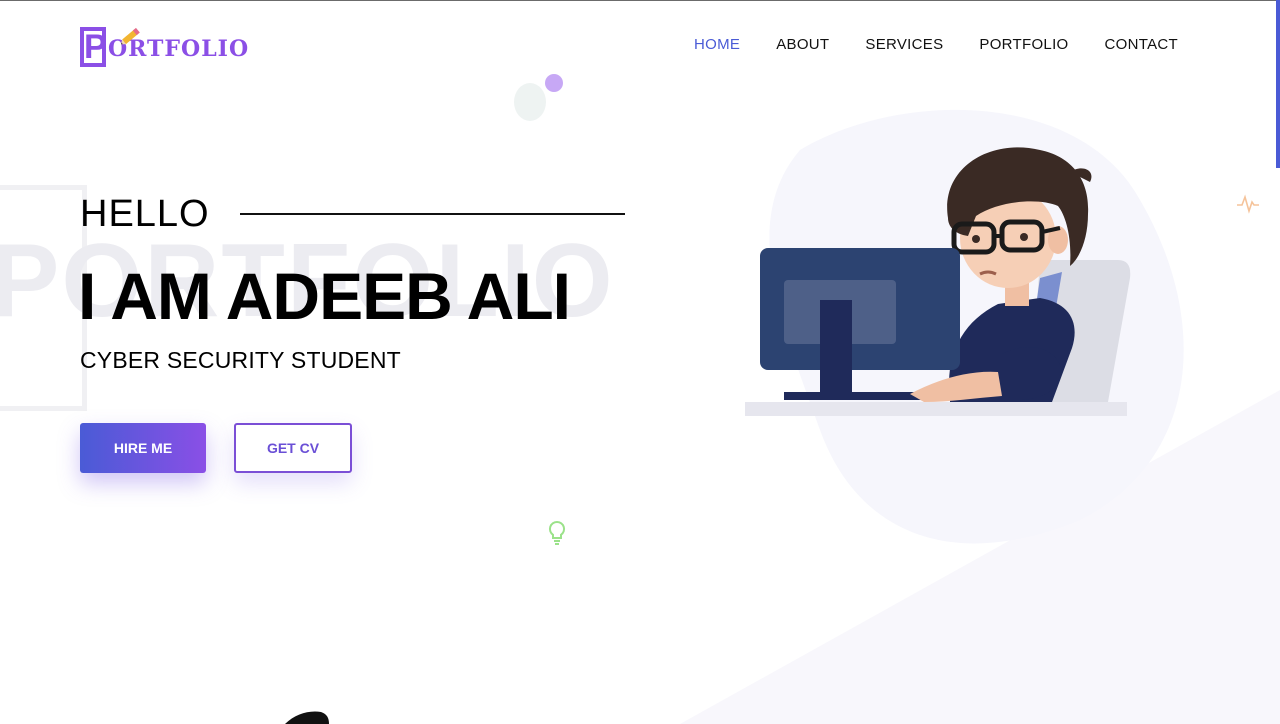 The image size is (1280, 724). Describe the element at coordinates (938, 281) in the screenshot. I see `developer-illustration` at that location.